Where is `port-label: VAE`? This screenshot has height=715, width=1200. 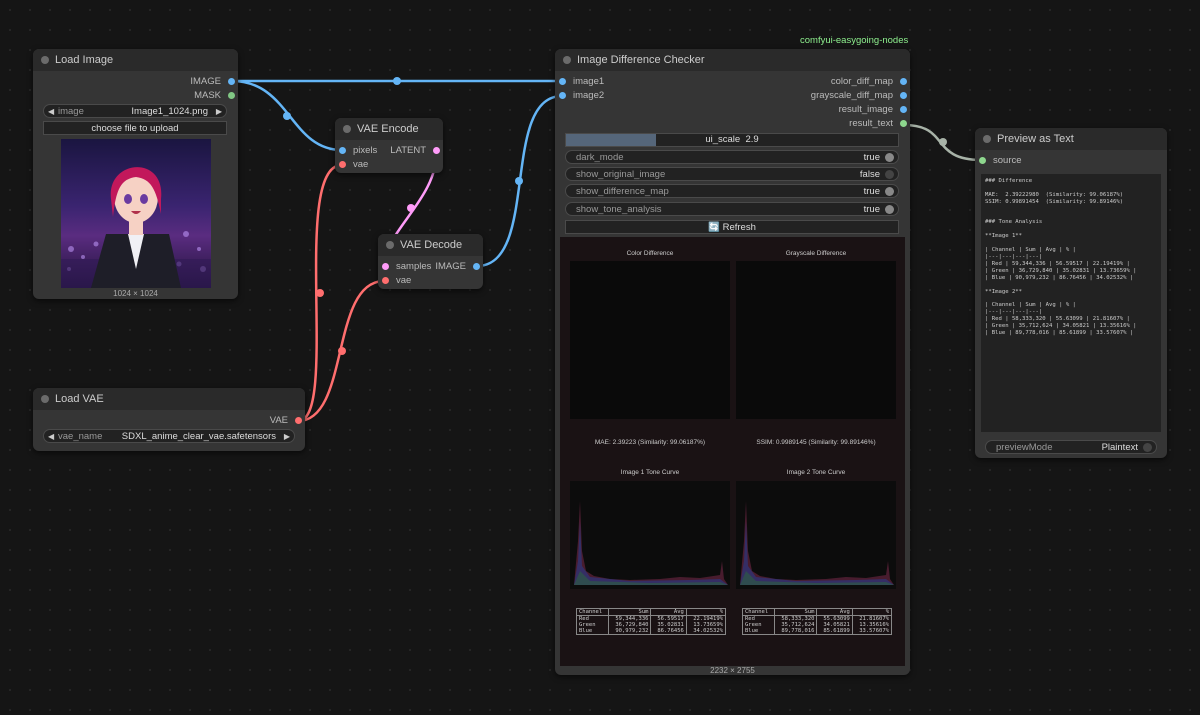
port-label: VAE is located at coordinates (278, 420).